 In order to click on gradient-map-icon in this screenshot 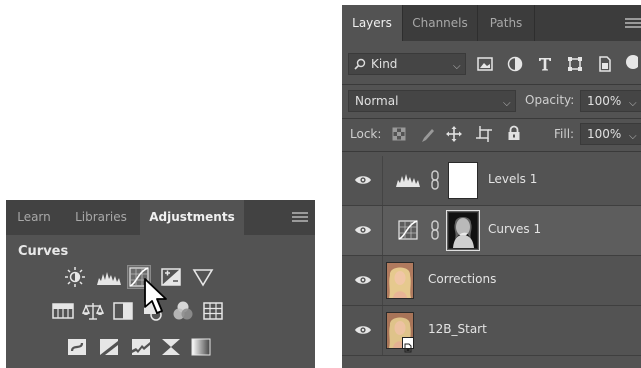, I will do `click(201, 347)`.